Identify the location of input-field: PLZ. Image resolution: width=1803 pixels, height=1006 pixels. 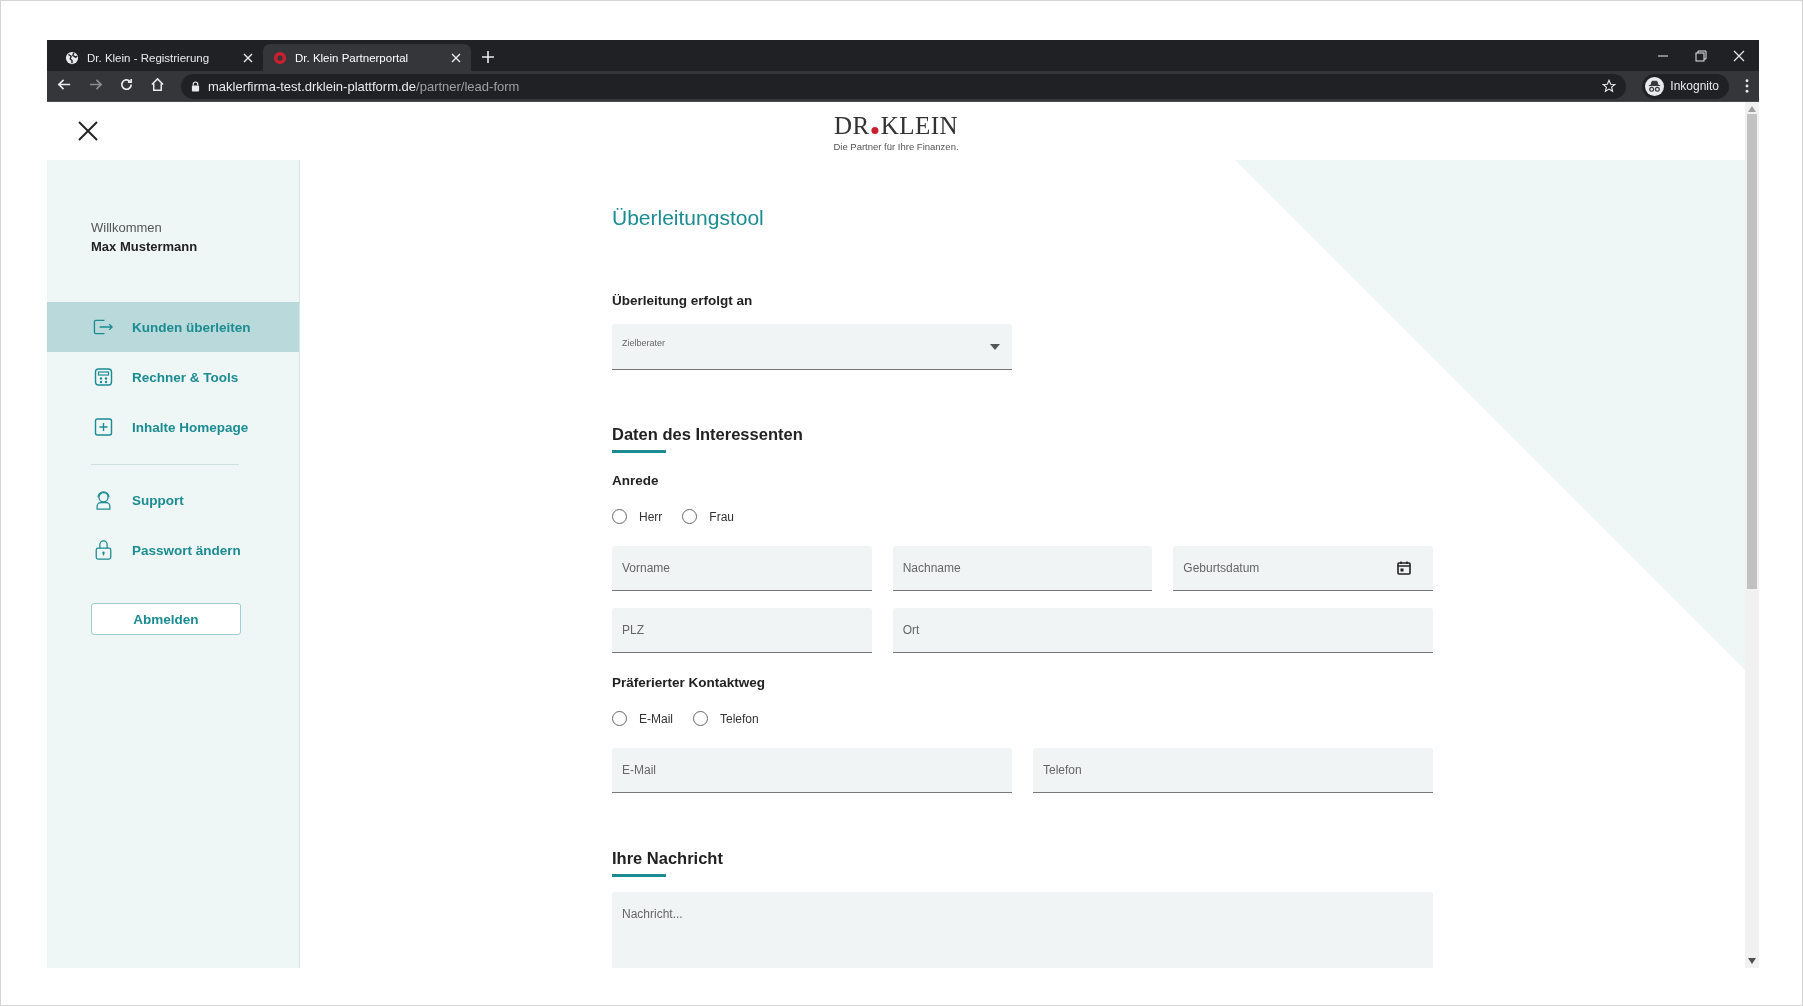
(742, 630).